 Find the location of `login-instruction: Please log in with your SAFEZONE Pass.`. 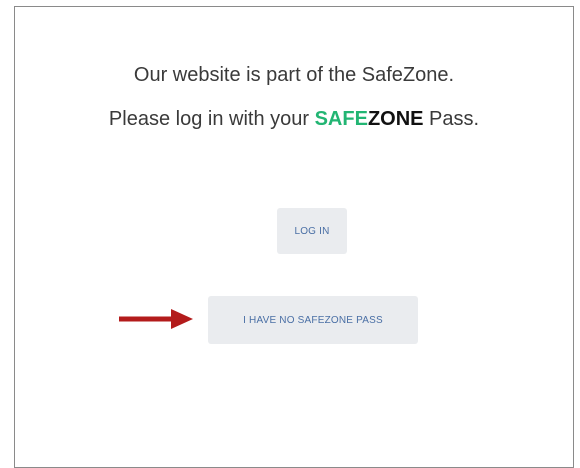

login-instruction: Please log in with your SAFEZONE Pass. is located at coordinates (294, 119).